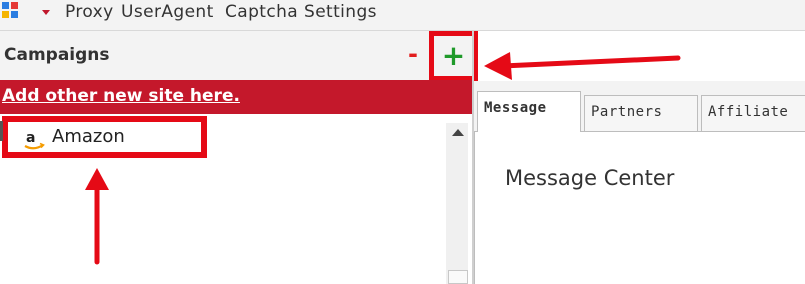 This screenshot has height=284, width=805. What do you see at coordinates (340, 12) in the screenshot?
I see `menu-item-settings: Settings` at bounding box center [340, 12].